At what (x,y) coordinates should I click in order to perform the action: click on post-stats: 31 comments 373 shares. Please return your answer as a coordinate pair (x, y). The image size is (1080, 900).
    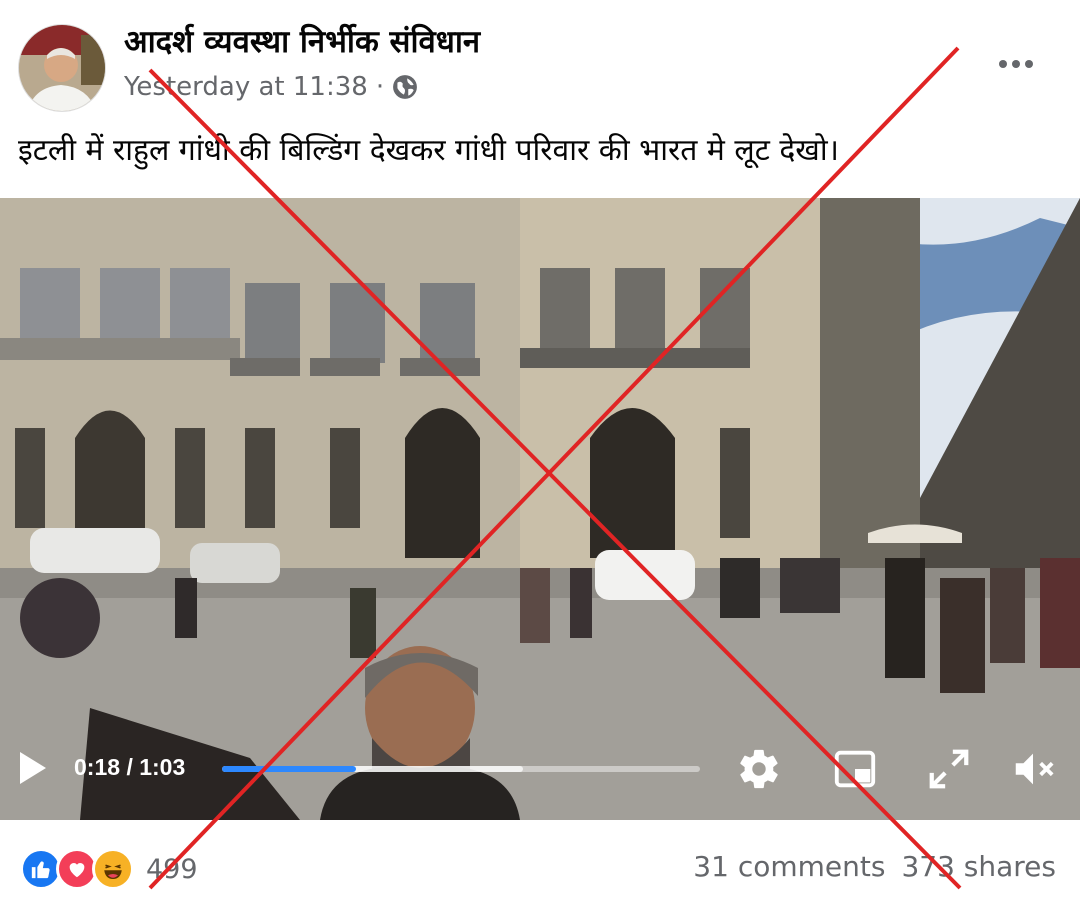
    Looking at the image, I should click on (874, 866).